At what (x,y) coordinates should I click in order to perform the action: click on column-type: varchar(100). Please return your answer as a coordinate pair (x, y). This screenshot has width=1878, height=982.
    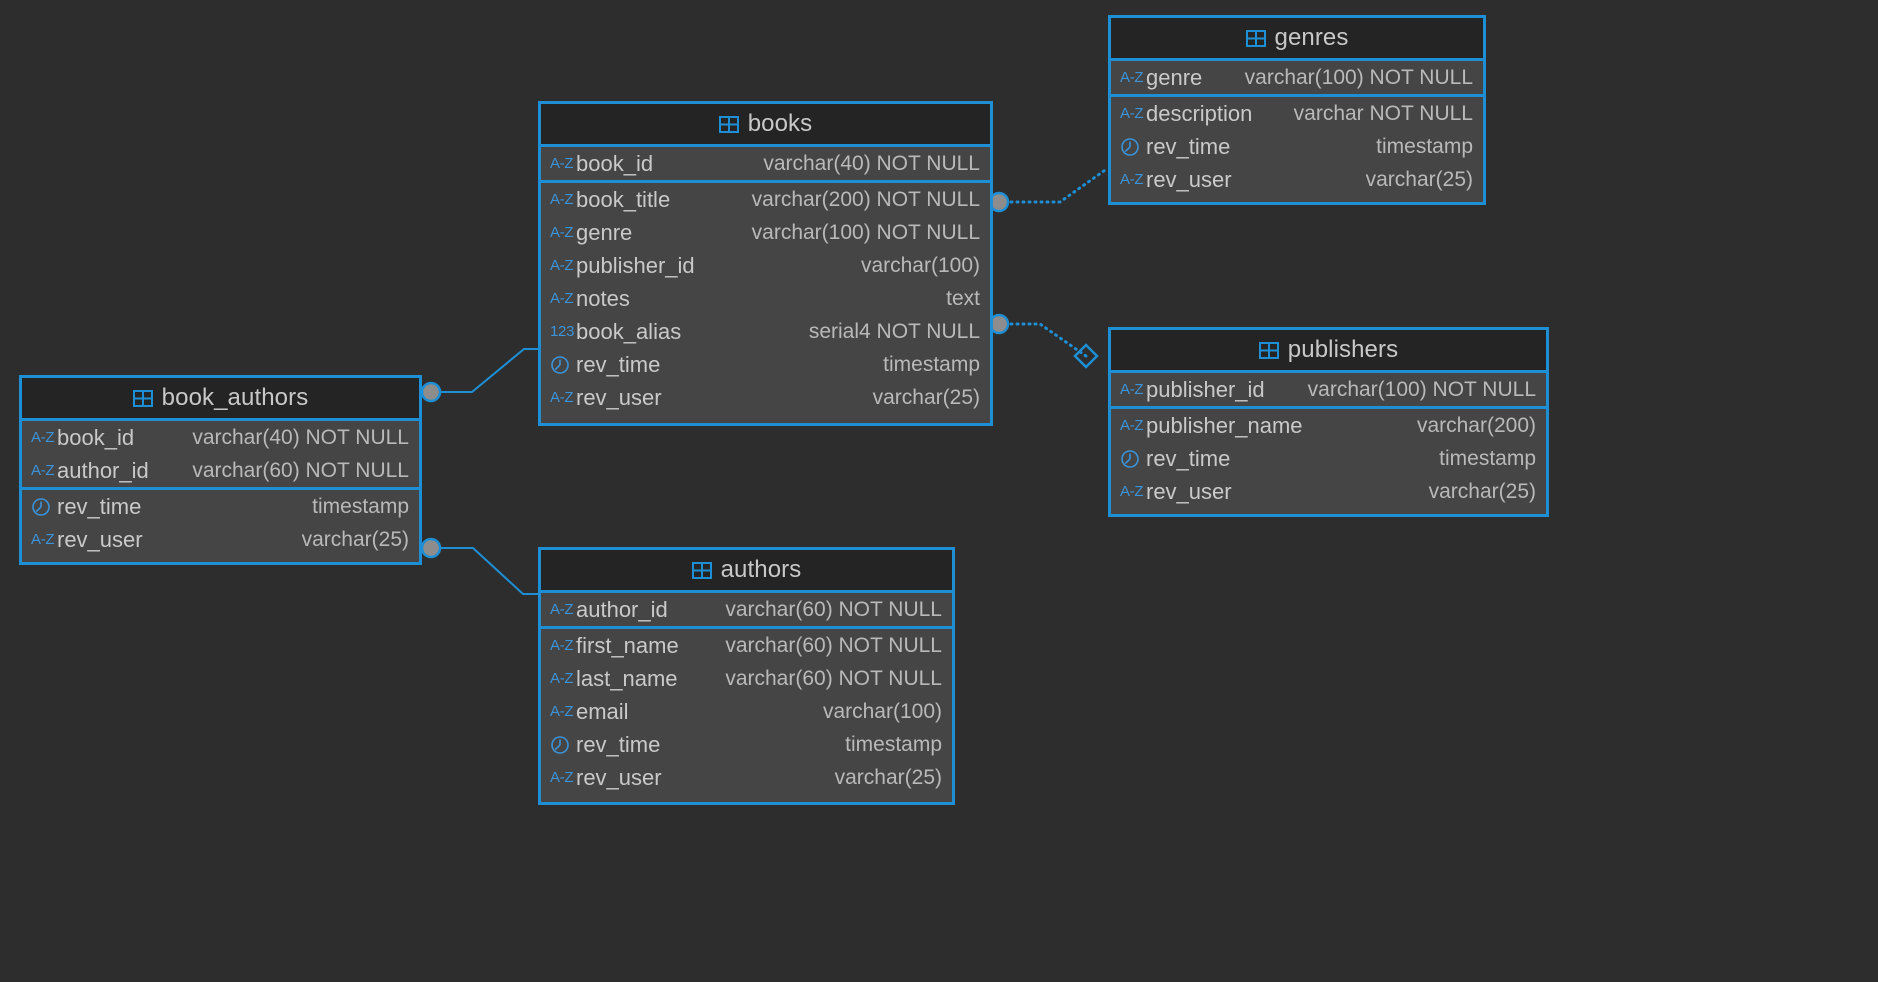
    Looking at the image, I should click on (920, 265).